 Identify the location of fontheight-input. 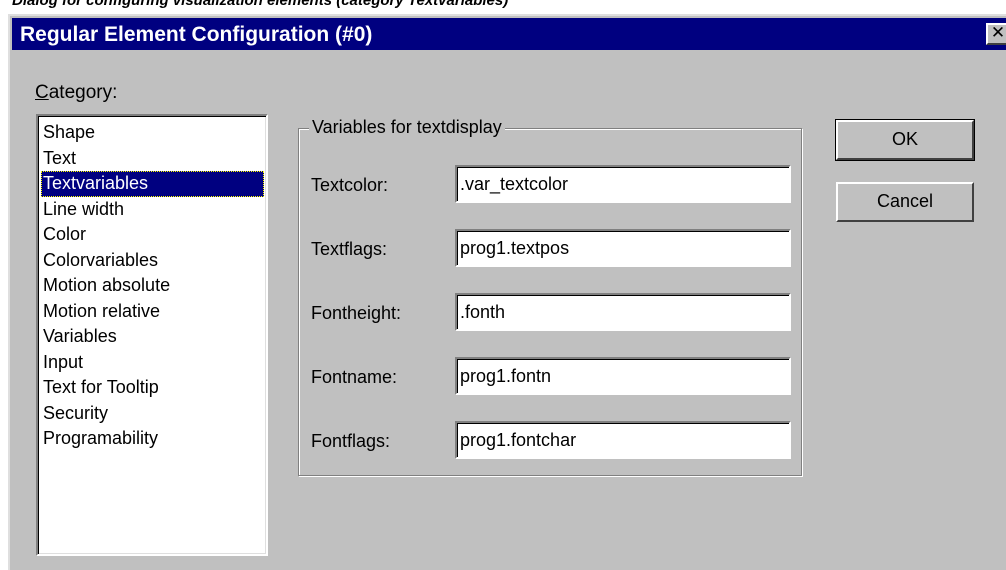
(623, 312).